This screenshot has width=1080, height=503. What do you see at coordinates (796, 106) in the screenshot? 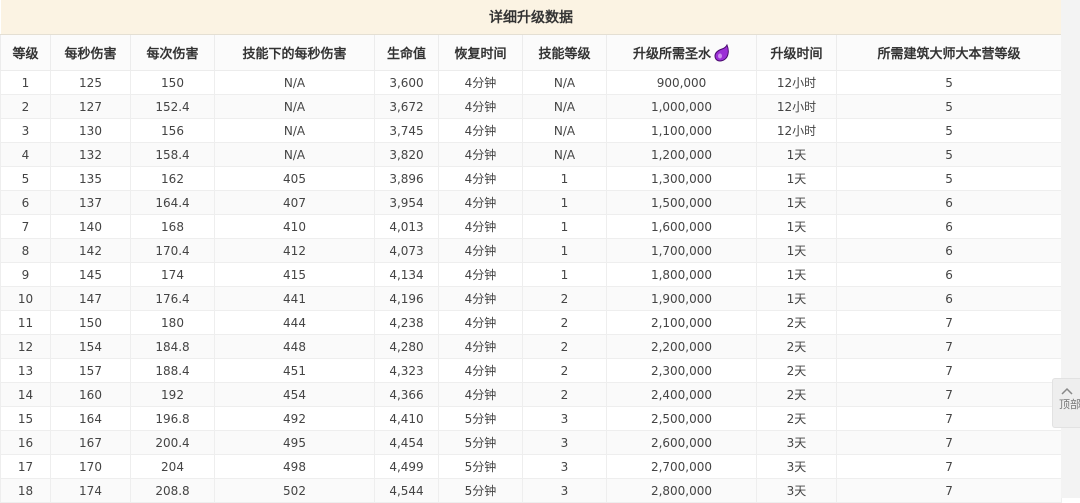
I see `table-cell: 12小时` at bounding box center [796, 106].